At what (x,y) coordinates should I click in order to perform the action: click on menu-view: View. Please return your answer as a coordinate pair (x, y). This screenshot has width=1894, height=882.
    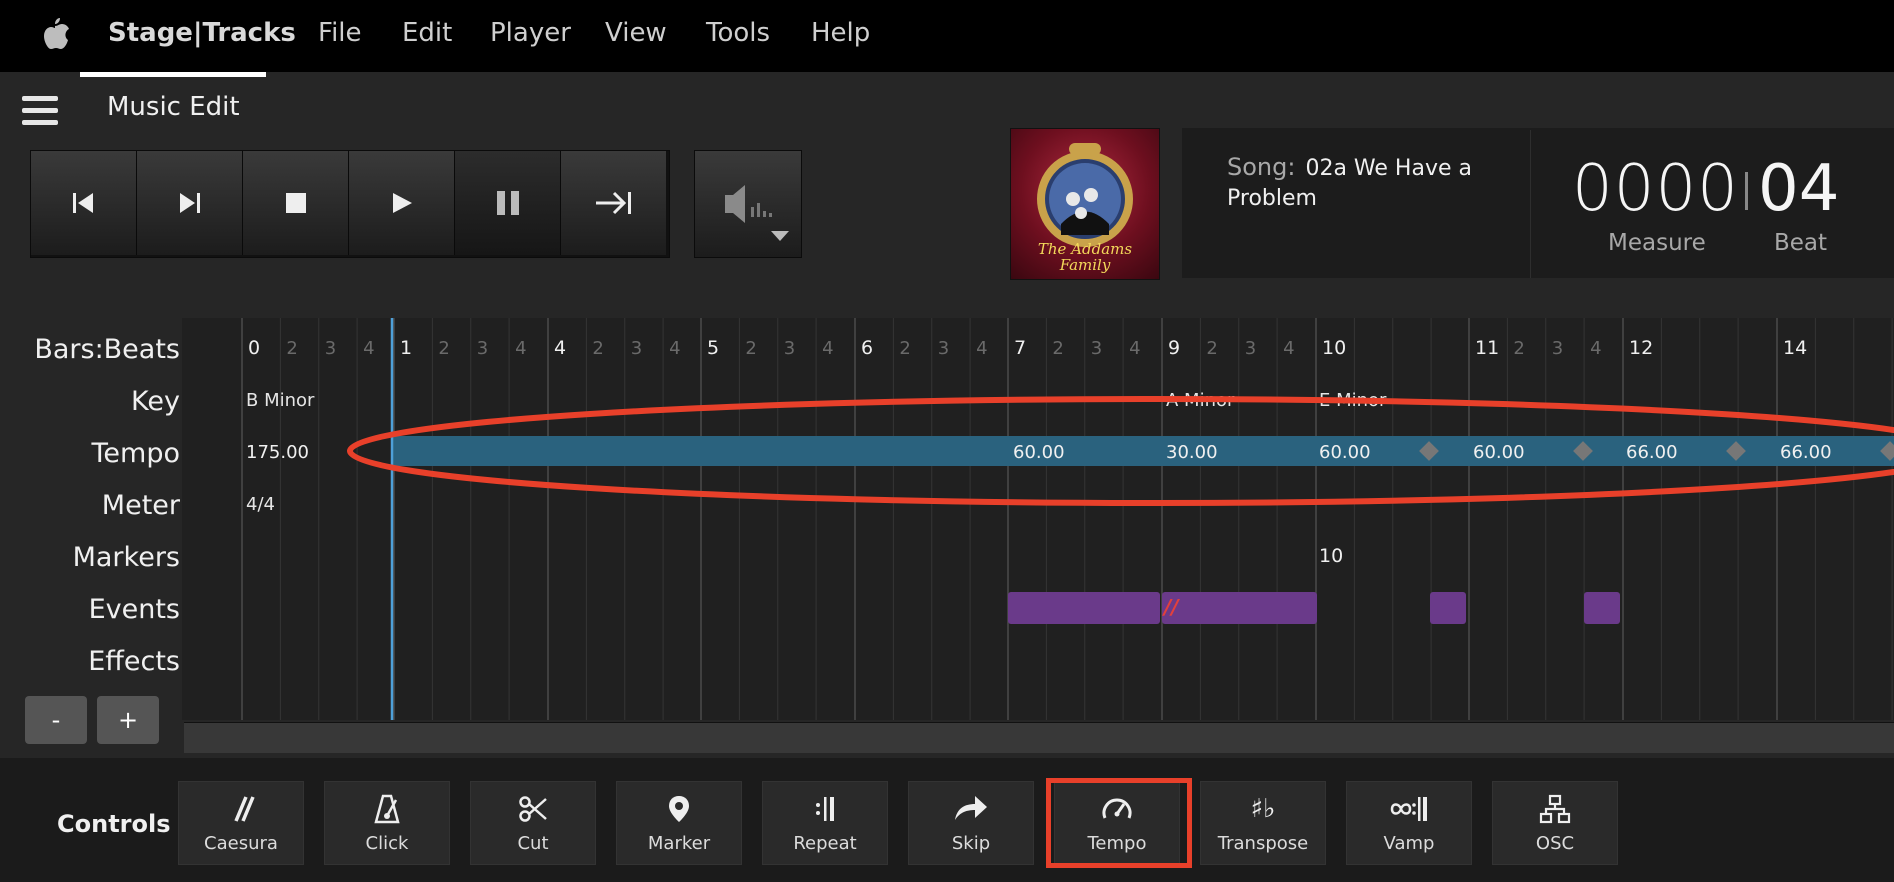
    Looking at the image, I should click on (636, 33).